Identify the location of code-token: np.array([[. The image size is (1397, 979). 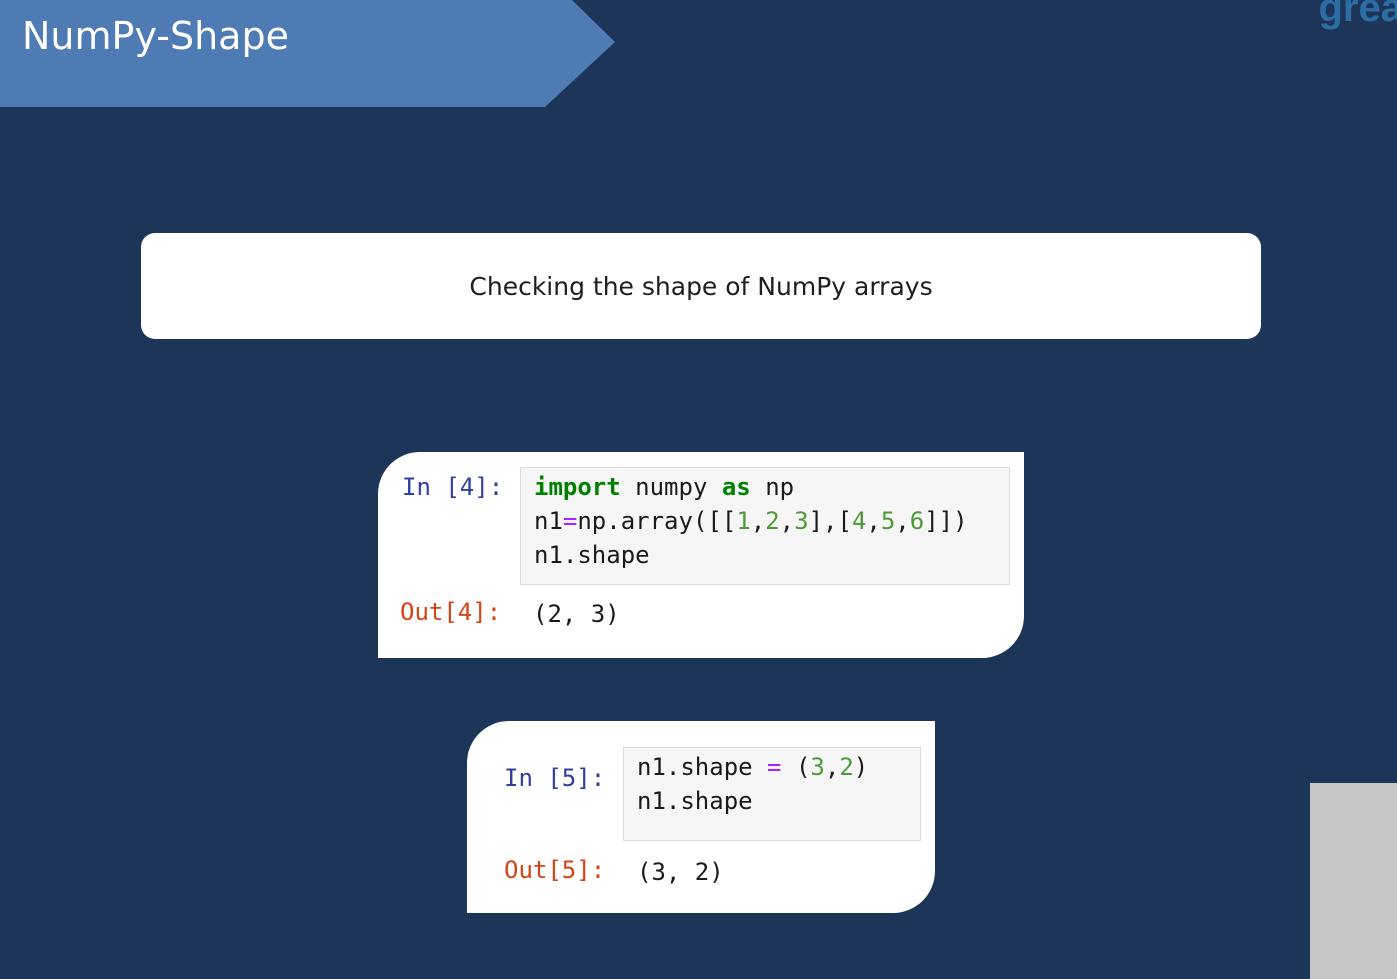
(657, 521).